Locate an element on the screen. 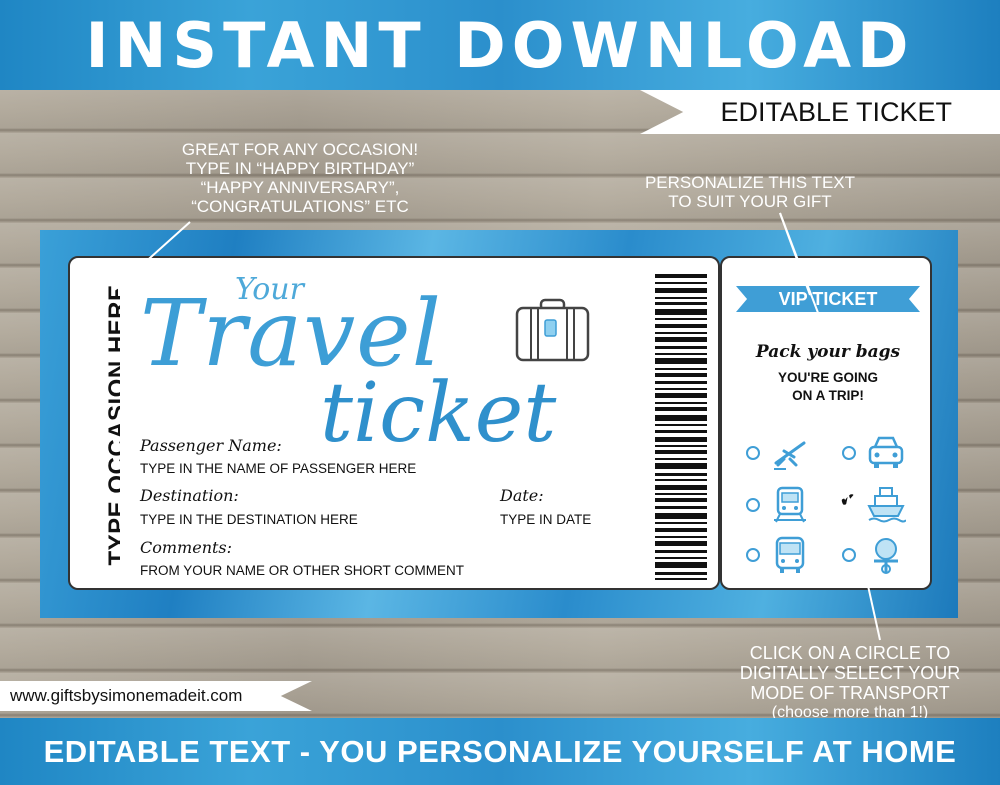 The image size is (1000, 785). occasion-note-line: “HAPPY ANNIVERSARY”, is located at coordinates (300, 187).